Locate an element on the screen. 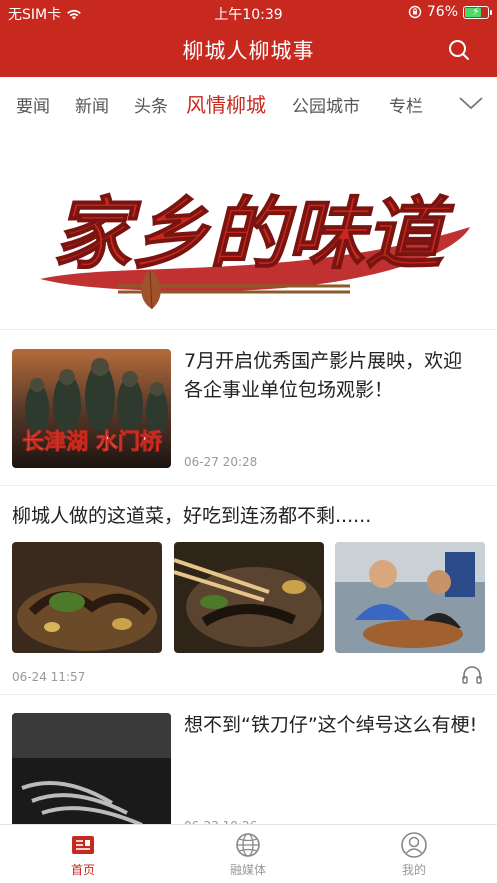  headphones-icon is located at coordinates (472, 675).